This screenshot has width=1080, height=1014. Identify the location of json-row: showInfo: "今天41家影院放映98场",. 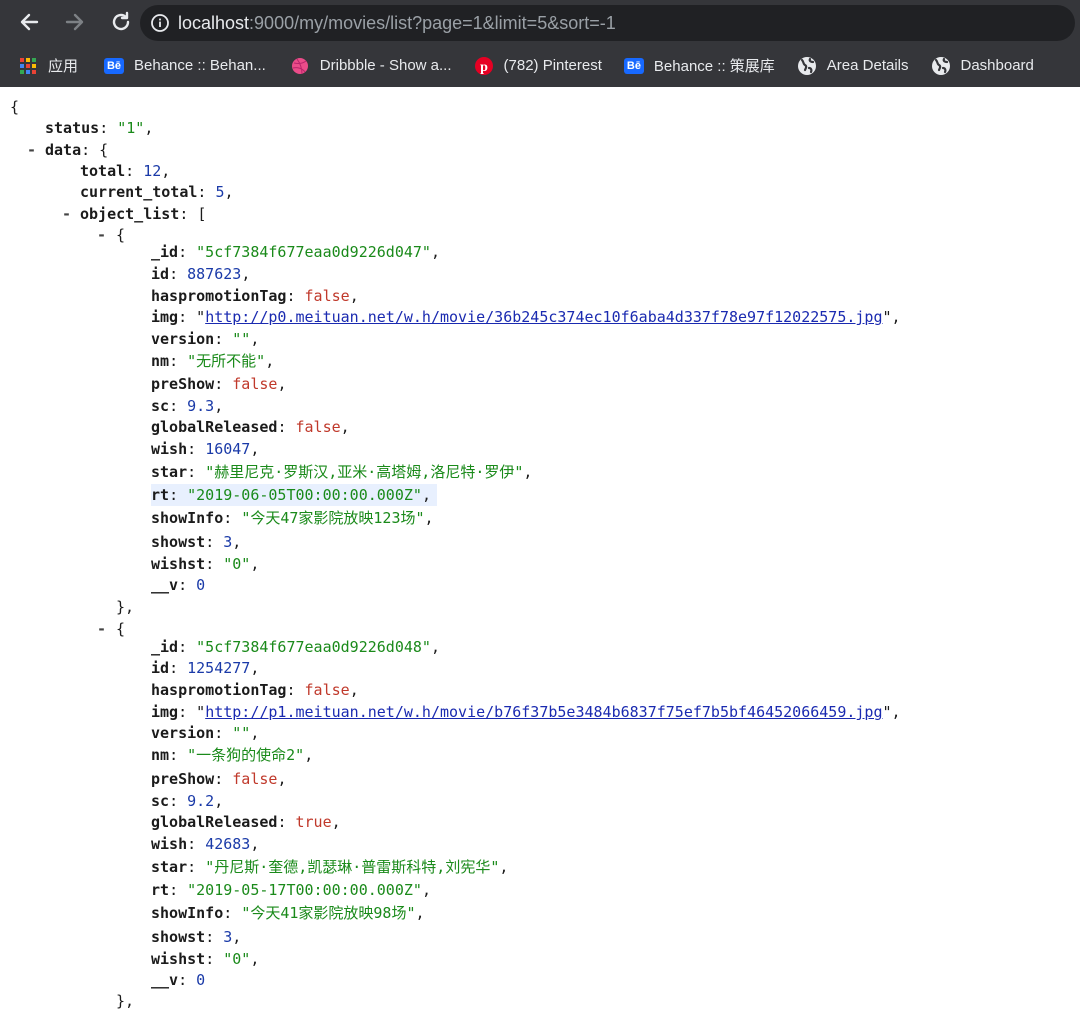
(288, 913).